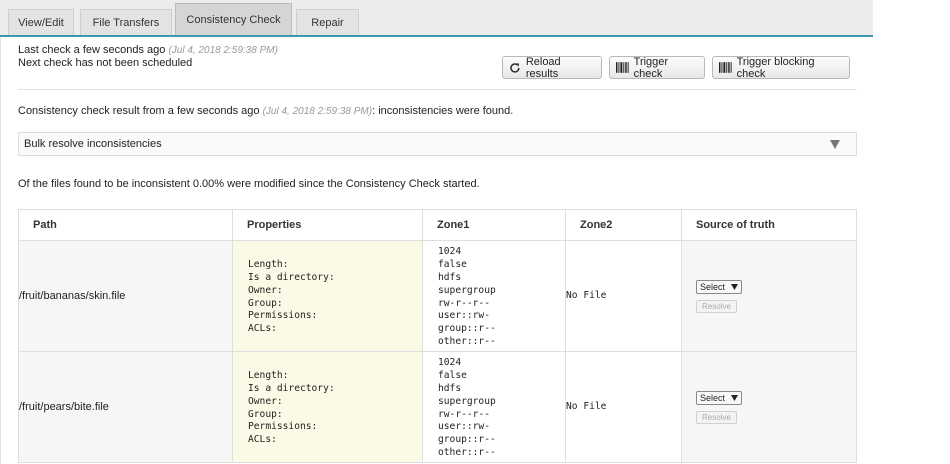 This screenshot has height=464, width=950. I want to click on path-cell: /fruit/pears/bite.file, so click(125, 407).